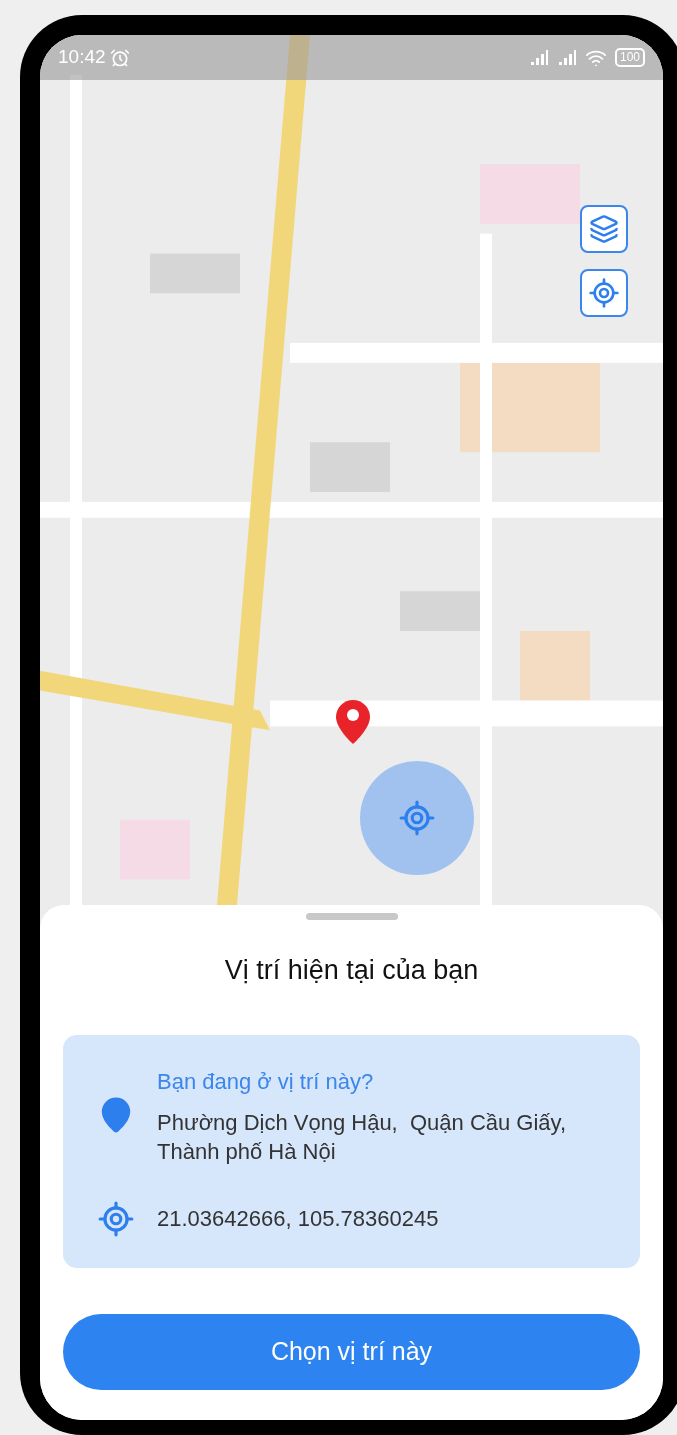 This screenshot has height=1435, width=677. I want to click on locate-button, so click(604, 293).